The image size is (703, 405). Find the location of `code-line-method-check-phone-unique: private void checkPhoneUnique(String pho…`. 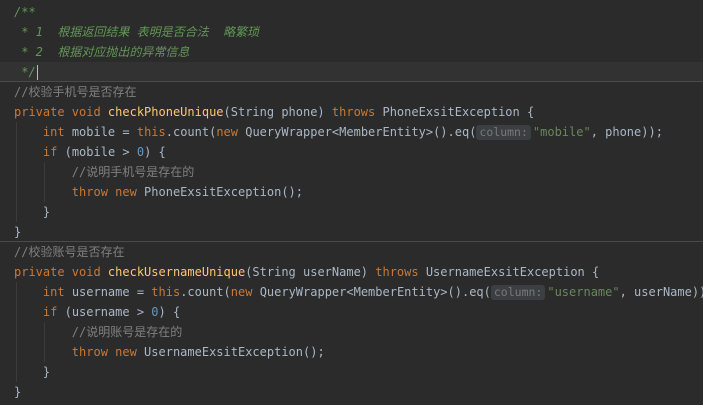

code-line-method-check-phone-unique: private void checkPhoneUnique(String pho… is located at coordinates (351, 112).